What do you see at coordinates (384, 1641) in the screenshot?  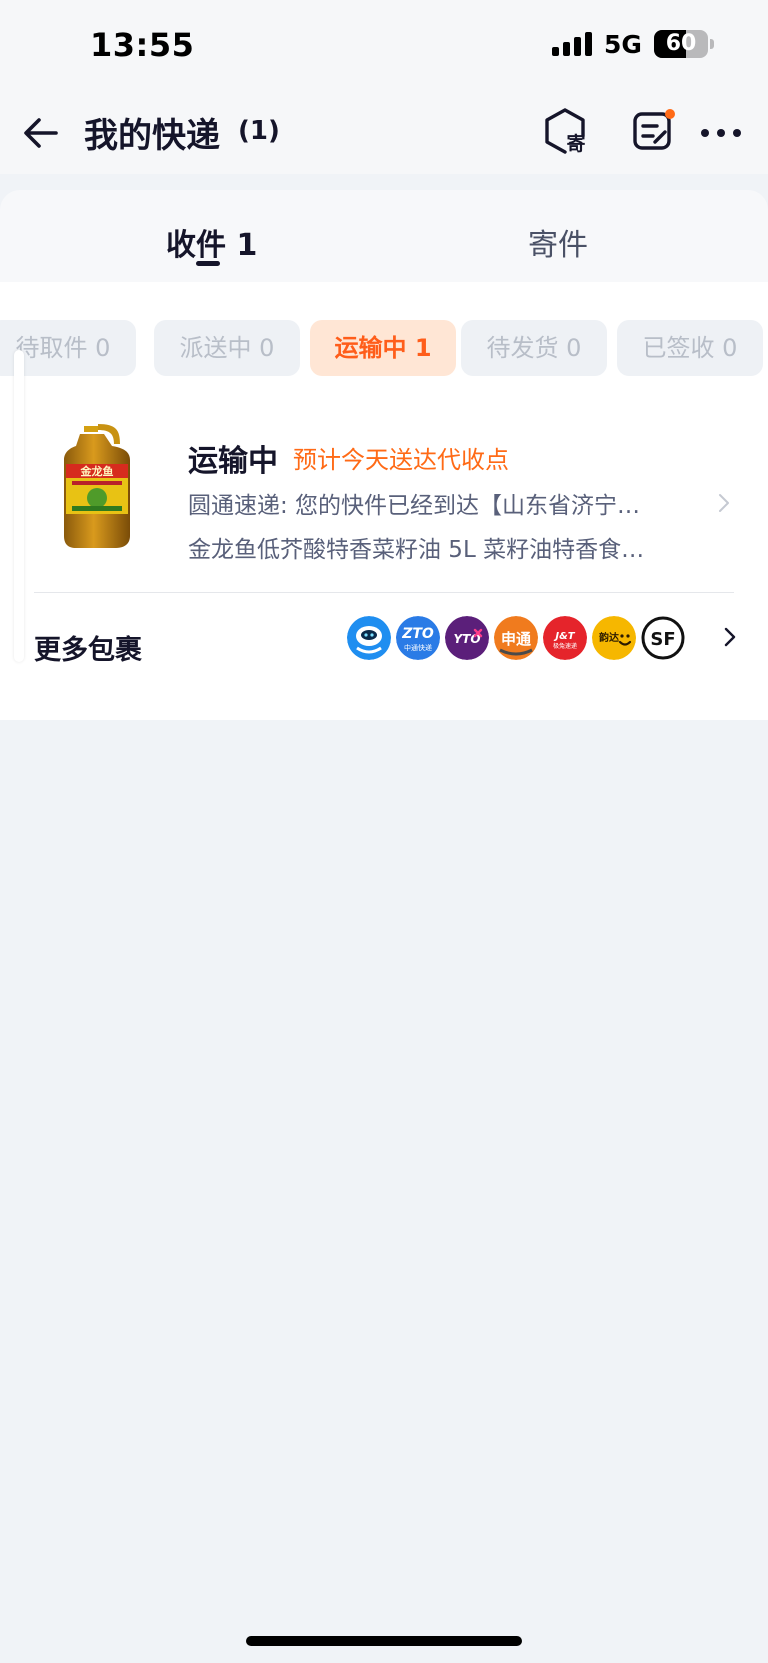 I see `home-indicator` at bounding box center [384, 1641].